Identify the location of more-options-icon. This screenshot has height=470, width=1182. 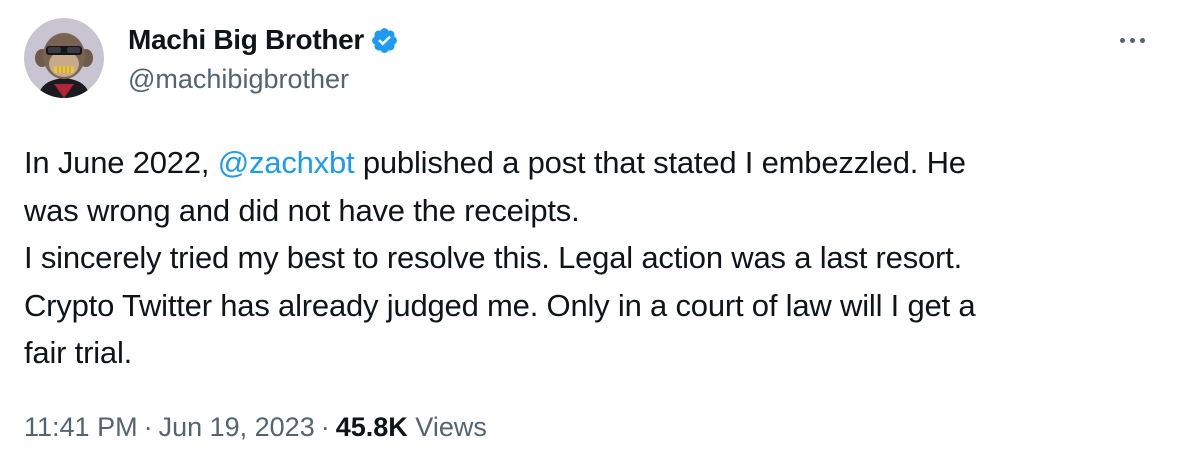
(1132, 40).